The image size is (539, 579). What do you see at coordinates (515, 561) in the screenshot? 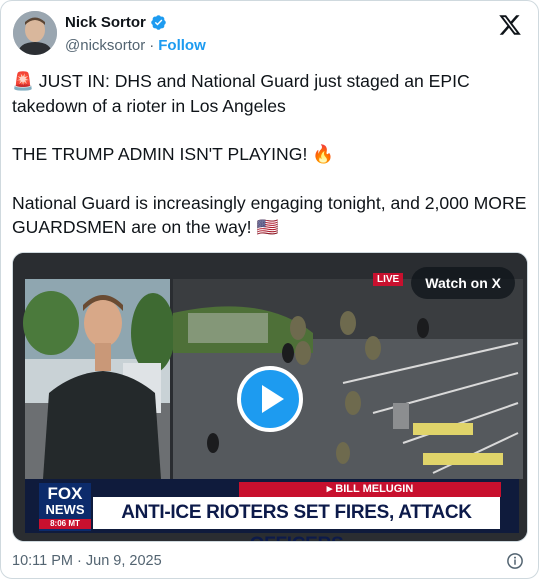
I see `info-icon` at bounding box center [515, 561].